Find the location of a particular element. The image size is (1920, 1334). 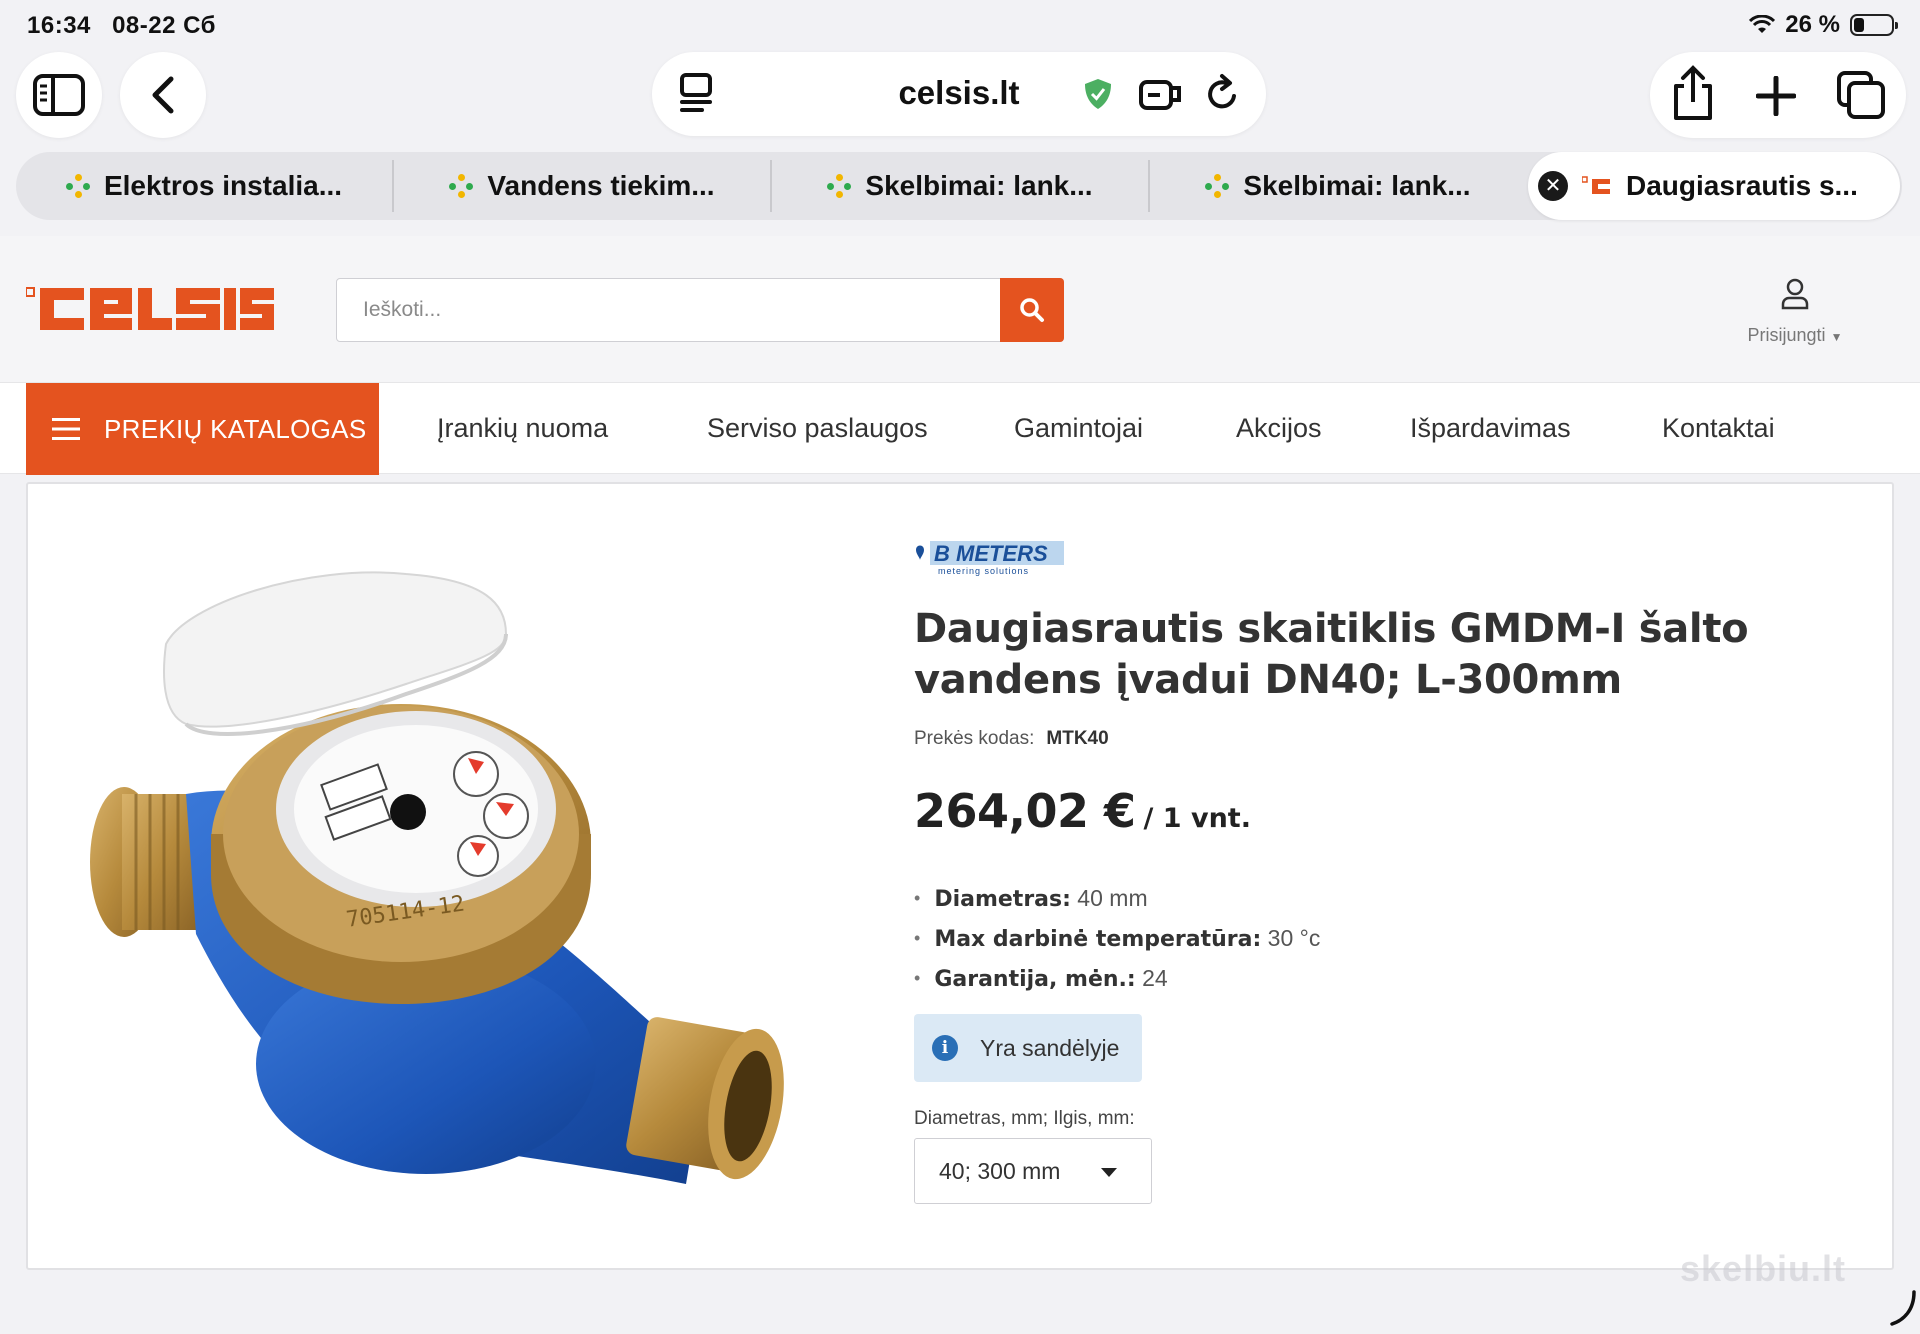

watermark: skelbiu.lt is located at coordinates (1763, 1268).